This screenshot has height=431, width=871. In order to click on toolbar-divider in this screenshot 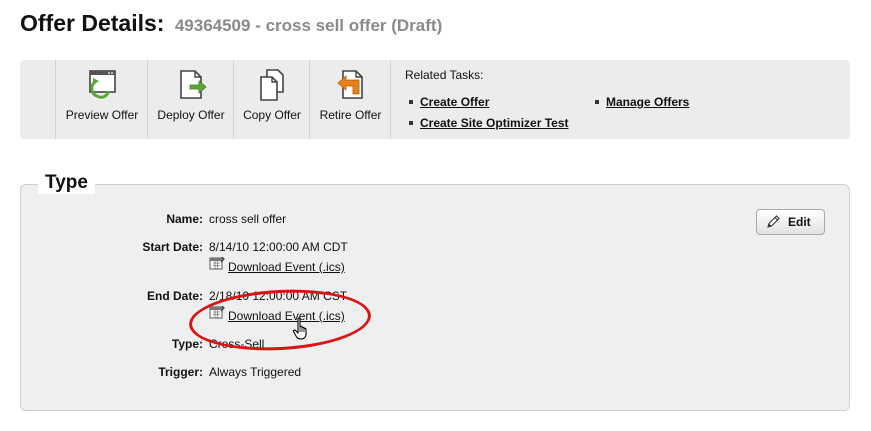, I will do `click(390, 99)`.